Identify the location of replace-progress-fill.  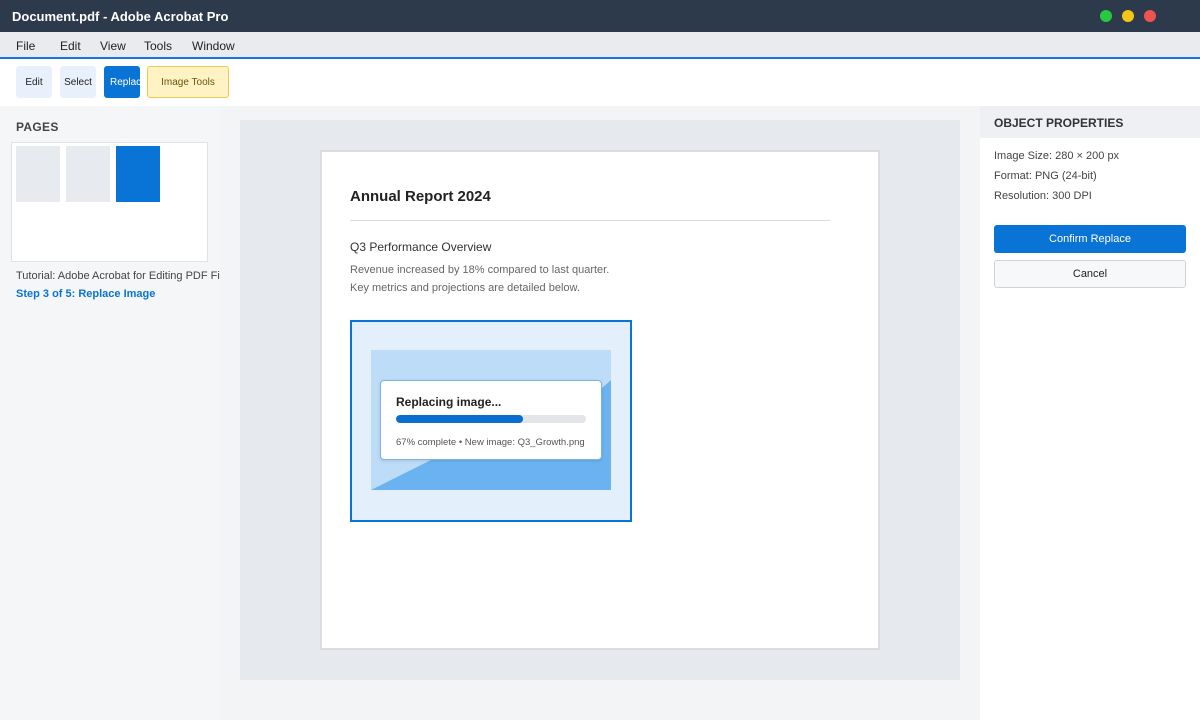
(460, 419).